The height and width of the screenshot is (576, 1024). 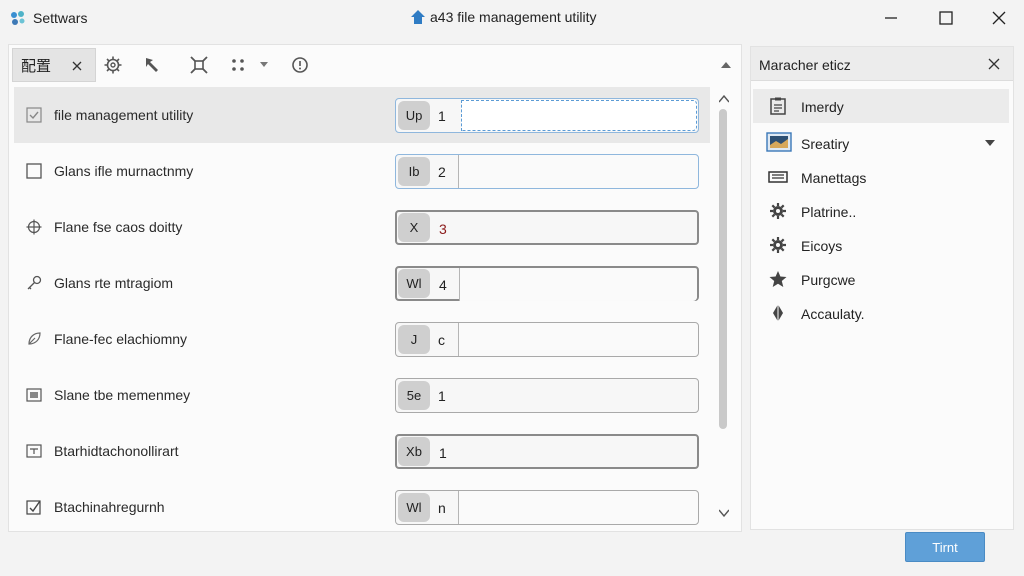 I want to click on minimize-icon, so click(x=891, y=18).